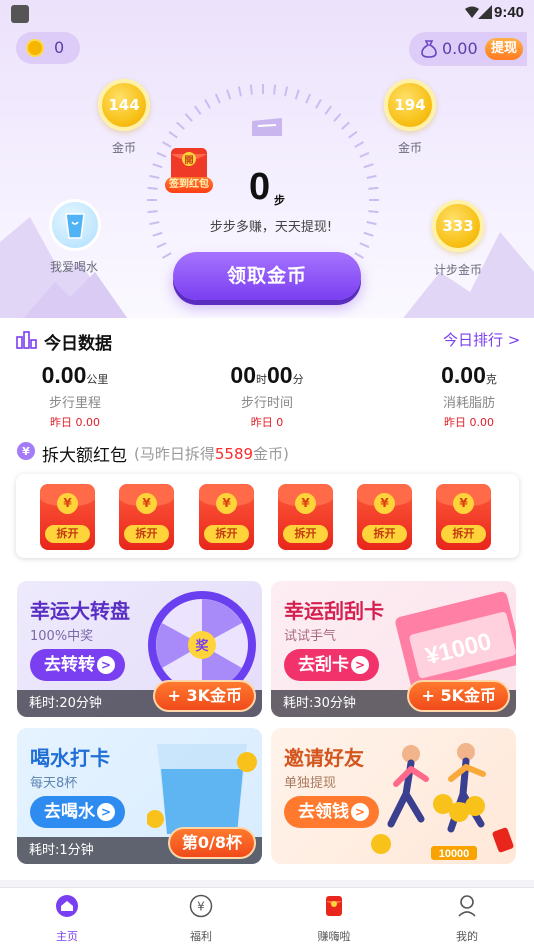  Describe the element at coordinates (26, 340) in the screenshot. I see `data-chart-icon` at that location.